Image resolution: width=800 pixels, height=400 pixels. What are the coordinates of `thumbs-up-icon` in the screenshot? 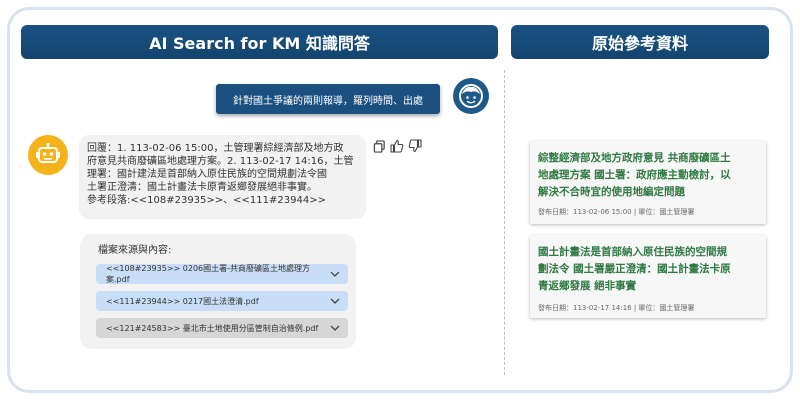 It's located at (397, 146).